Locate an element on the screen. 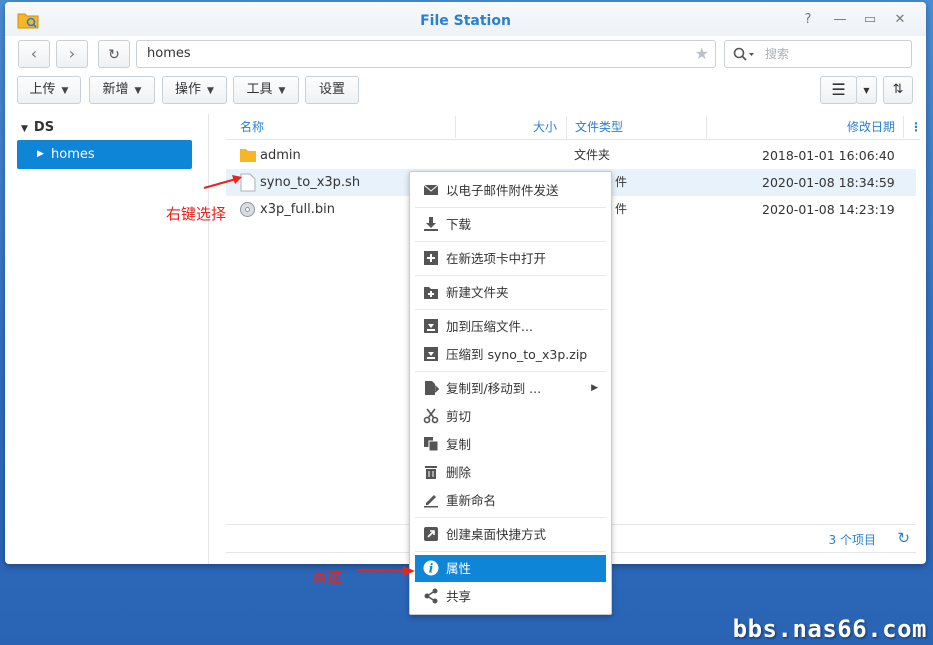 The height and width of the screenshot is (645, 933). menu-item-desktop-shortcut: 创建桌面快捷方式 is located at coordinates (510, 534).